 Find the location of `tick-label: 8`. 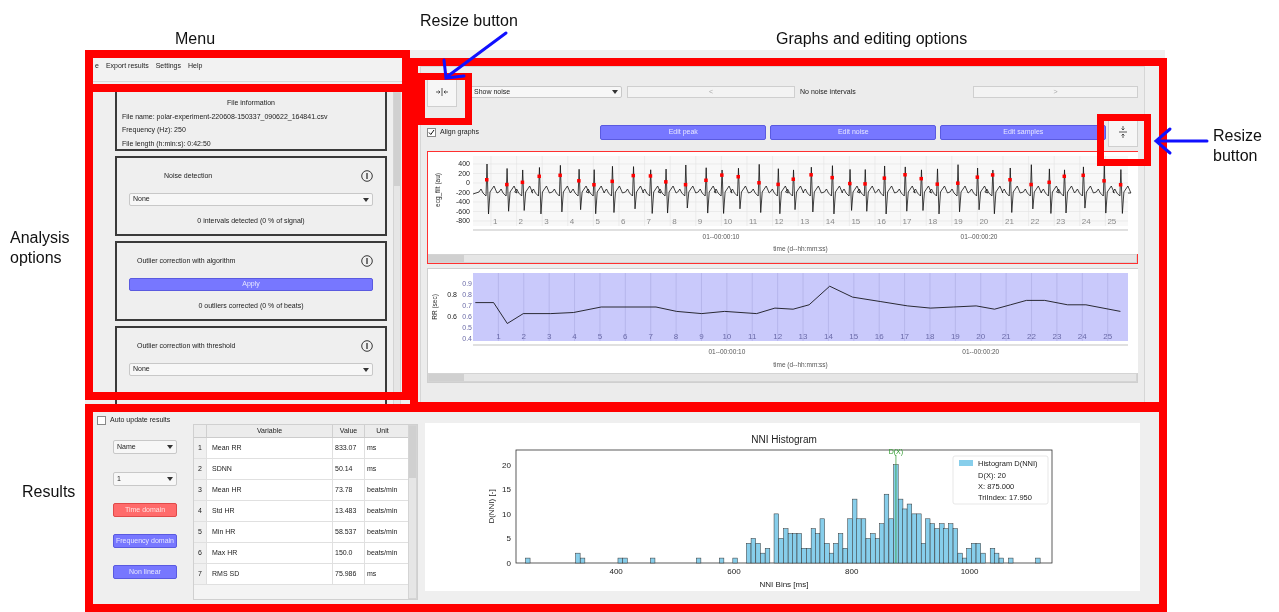

tick-label: 8 is located at coordinates (676, 336).